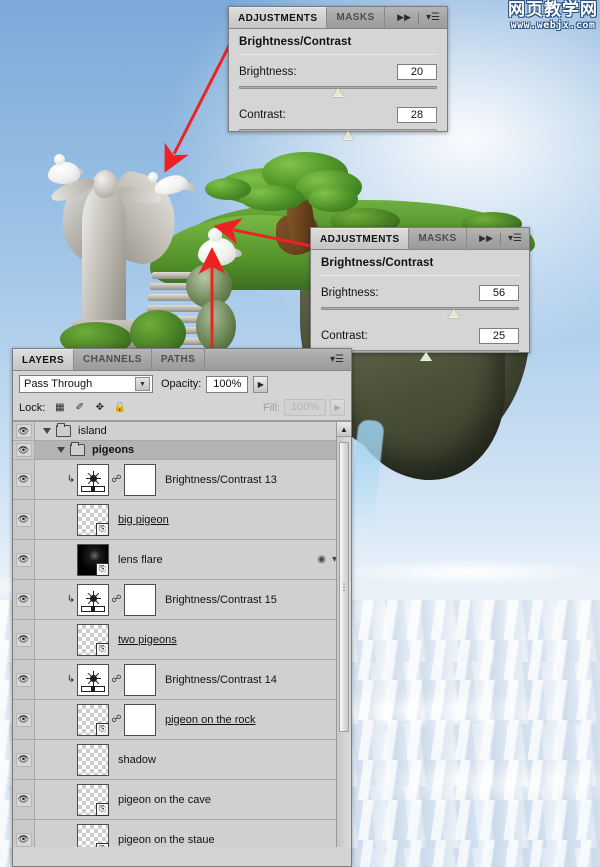 This screenshot has height=867, width=600. What do you see at coordinates (142, 384) in the screenshot?
I see `chevron-down-icon: ▼` at bounding box center [142, 384].